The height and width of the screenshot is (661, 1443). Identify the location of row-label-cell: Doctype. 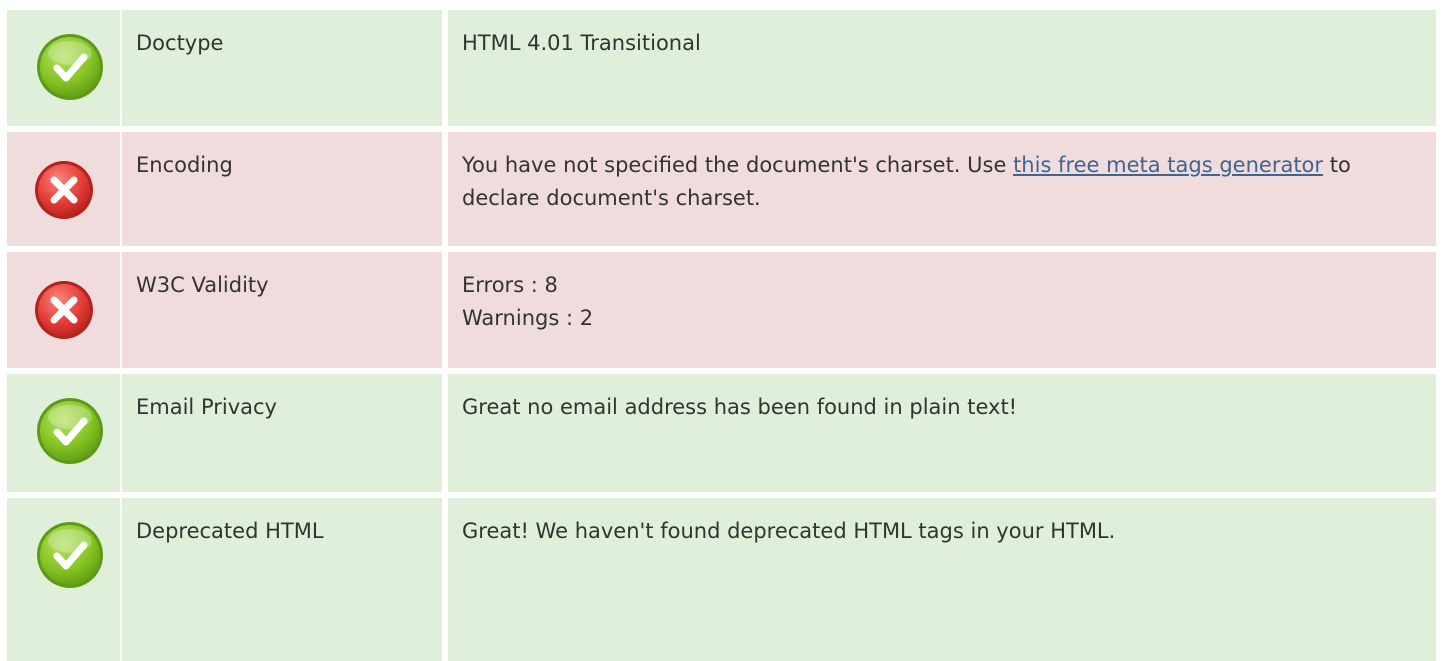
(282, 68).